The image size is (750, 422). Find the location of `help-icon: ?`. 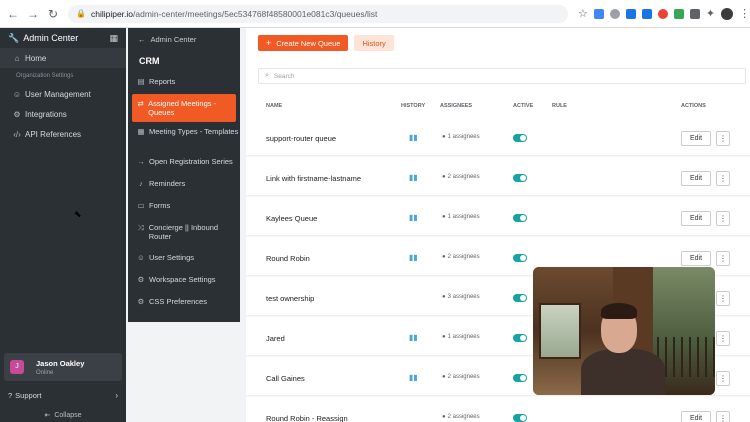

help-icon: ? is located at coordinates (10, 395).